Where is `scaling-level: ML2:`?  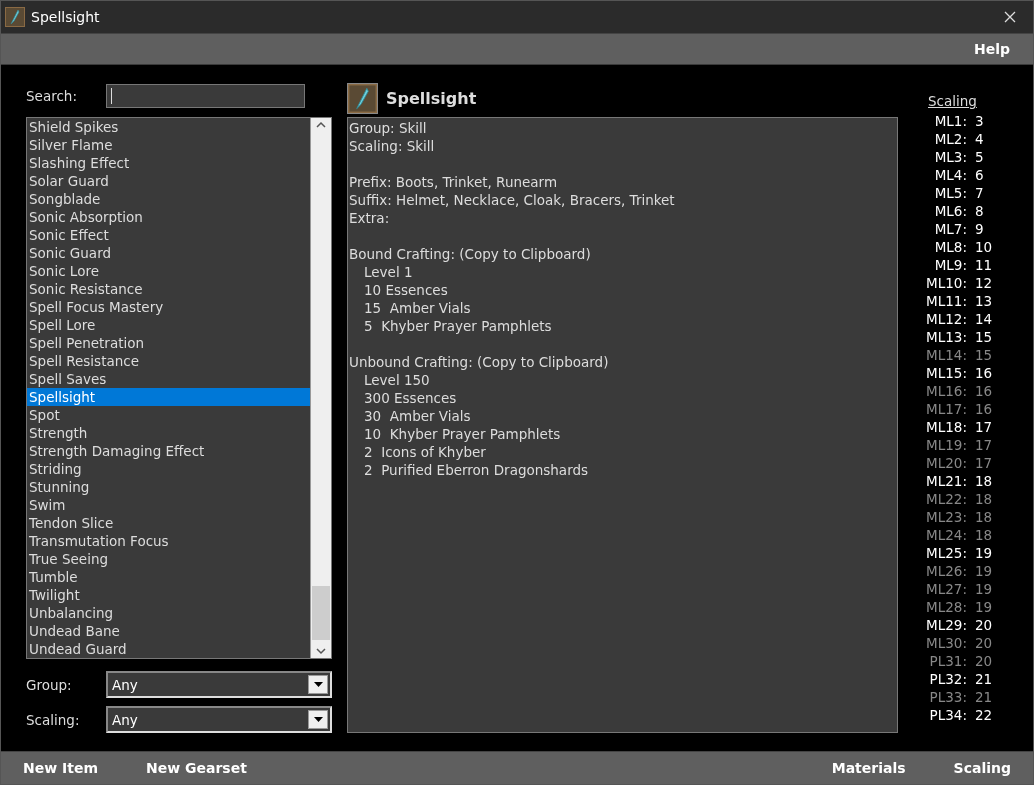 scaling-level: ML2: is located at coordinates (950, 139).